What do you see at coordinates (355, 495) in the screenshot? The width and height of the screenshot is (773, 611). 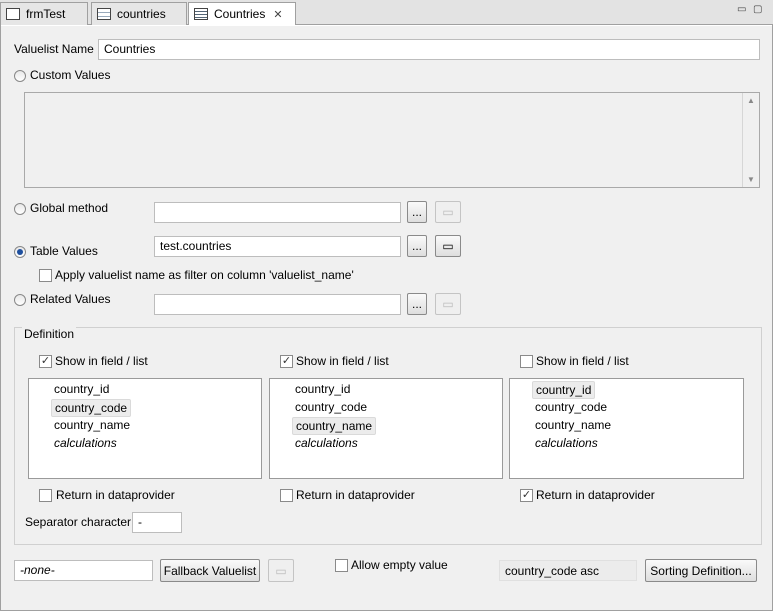 I see `return-in-dataprovider-label-2: Return in dataprovider` at bounding box center [355, 495].